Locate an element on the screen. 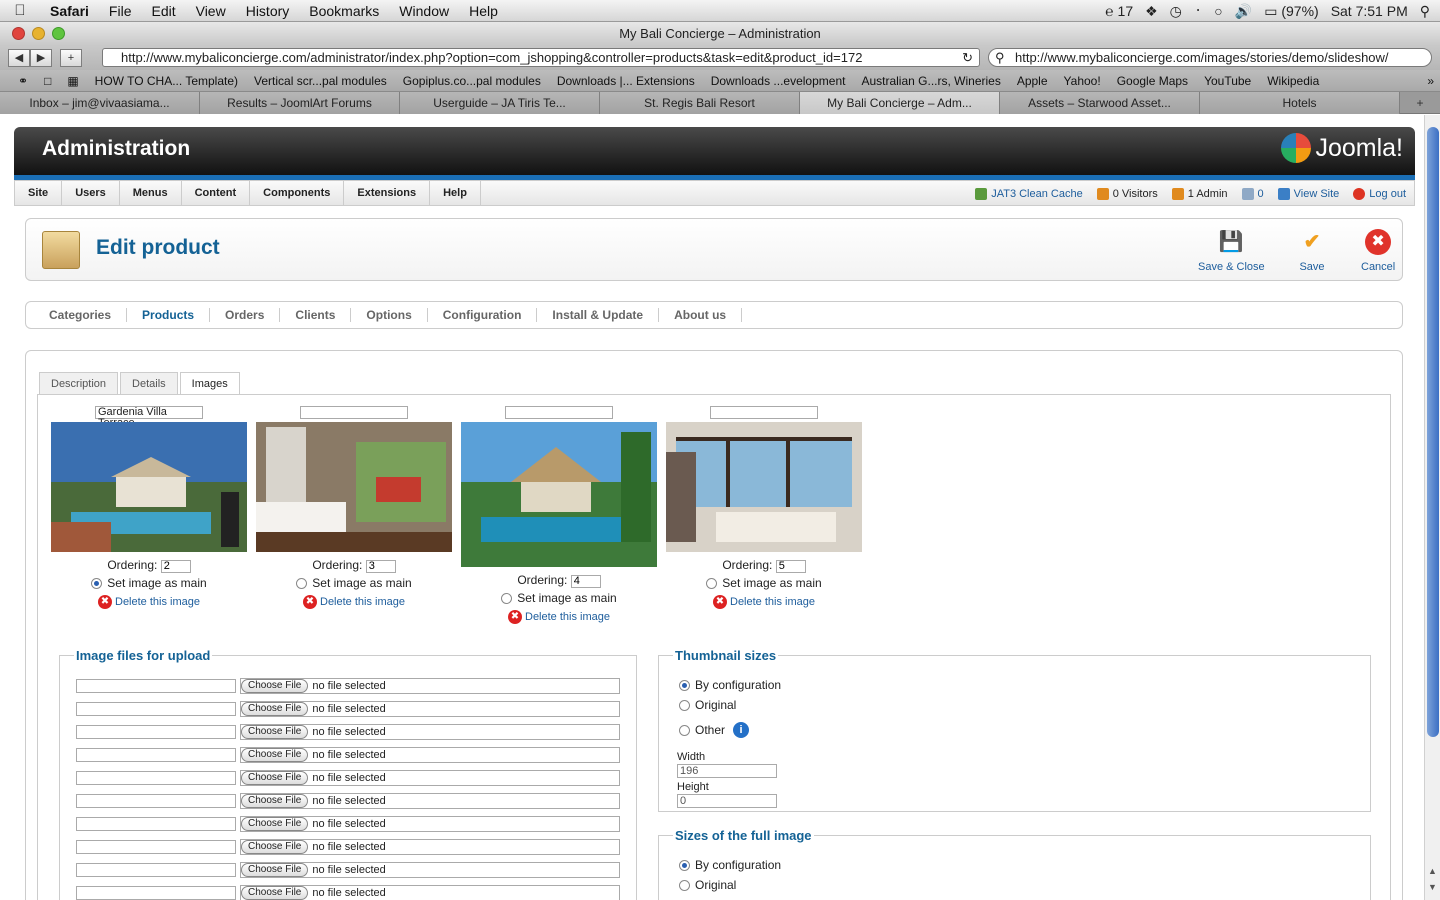  scrollbar-thumb is located at coordinates (1433, 432).